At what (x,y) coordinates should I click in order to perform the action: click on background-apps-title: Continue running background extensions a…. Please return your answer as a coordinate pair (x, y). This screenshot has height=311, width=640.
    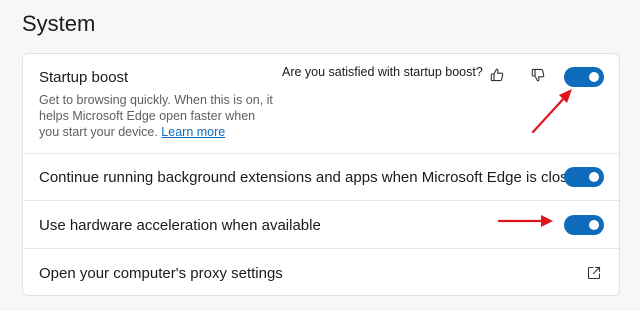
    Looking at the image, I should click on (312, 177).